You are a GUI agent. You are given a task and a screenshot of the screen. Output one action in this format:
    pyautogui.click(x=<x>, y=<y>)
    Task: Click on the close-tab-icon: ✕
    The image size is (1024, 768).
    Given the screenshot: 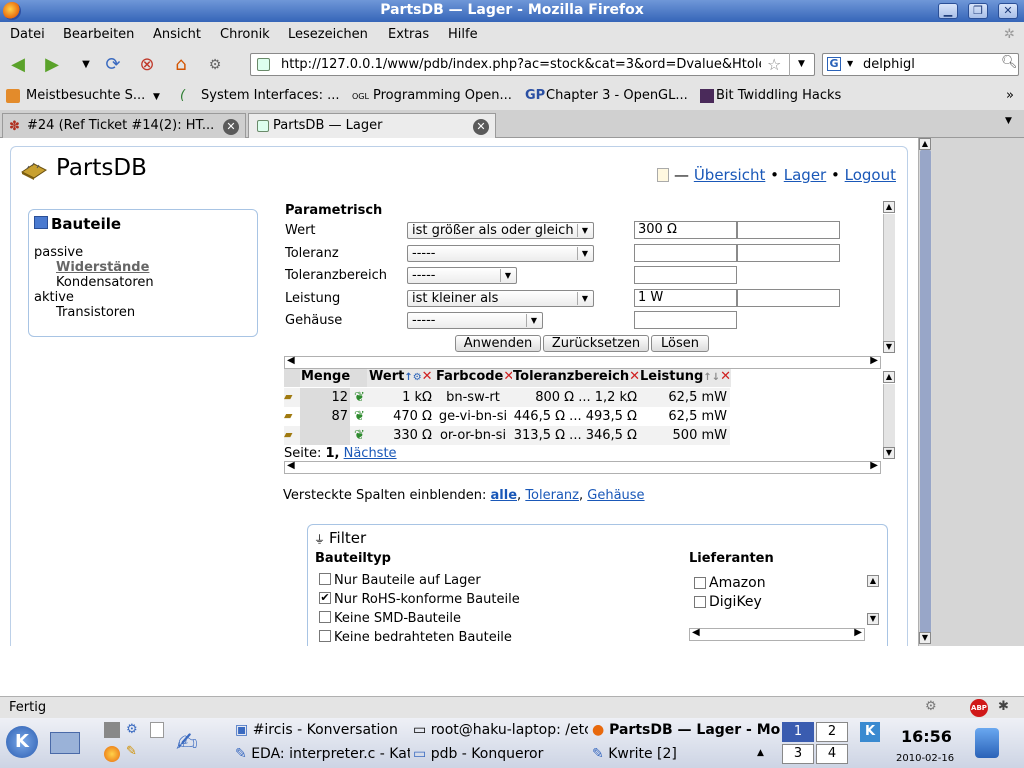 What is the action you would take?
    pyautogui.click(x=231, y=127)
    